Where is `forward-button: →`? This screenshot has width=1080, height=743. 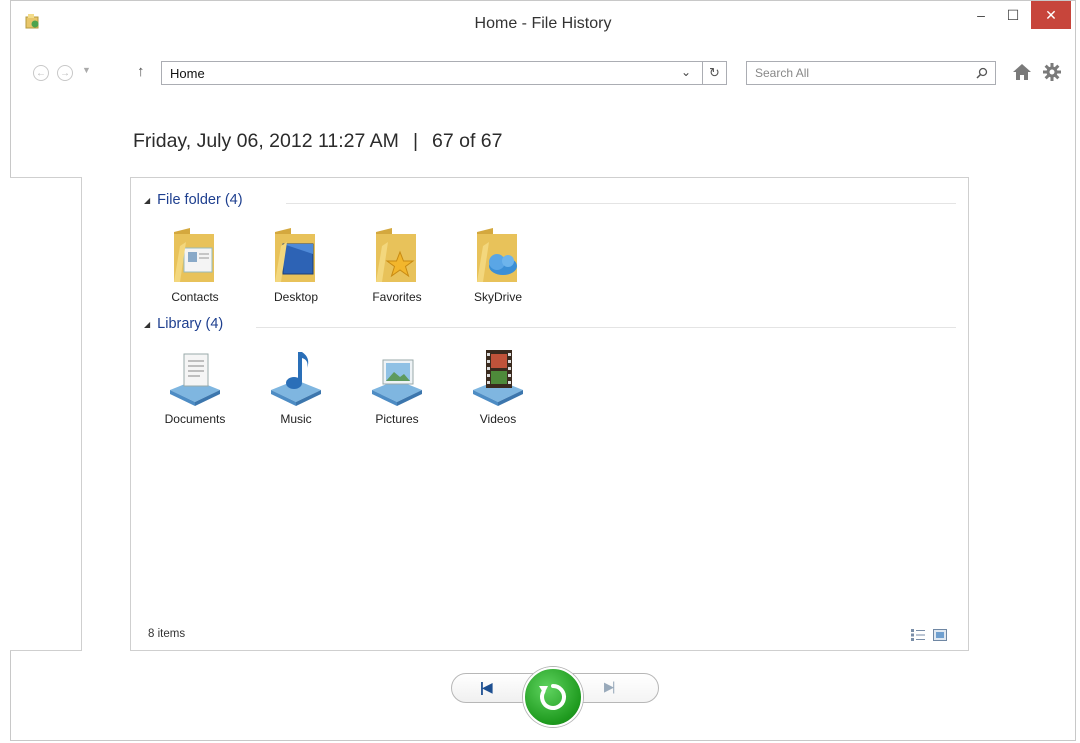
forward-button: → is located at coordinates (65, 73).